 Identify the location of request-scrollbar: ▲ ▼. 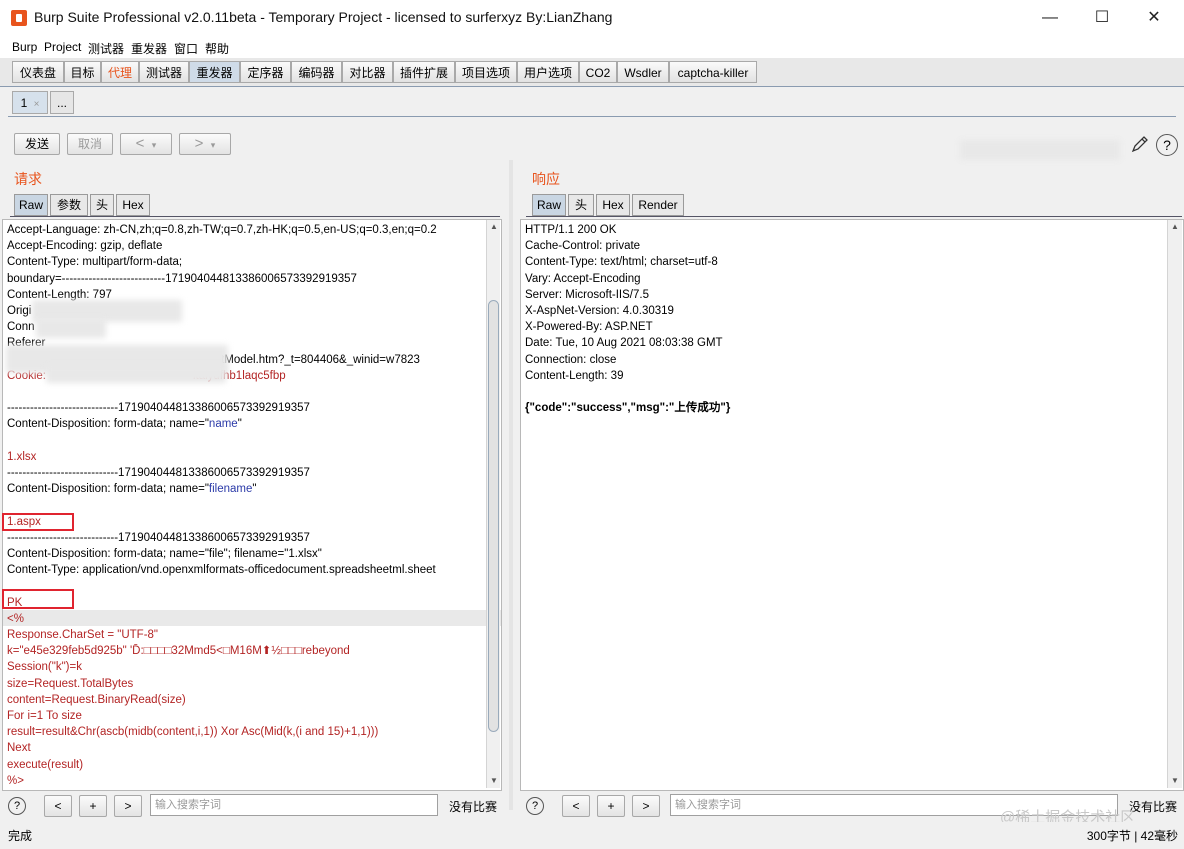
(493, 504).